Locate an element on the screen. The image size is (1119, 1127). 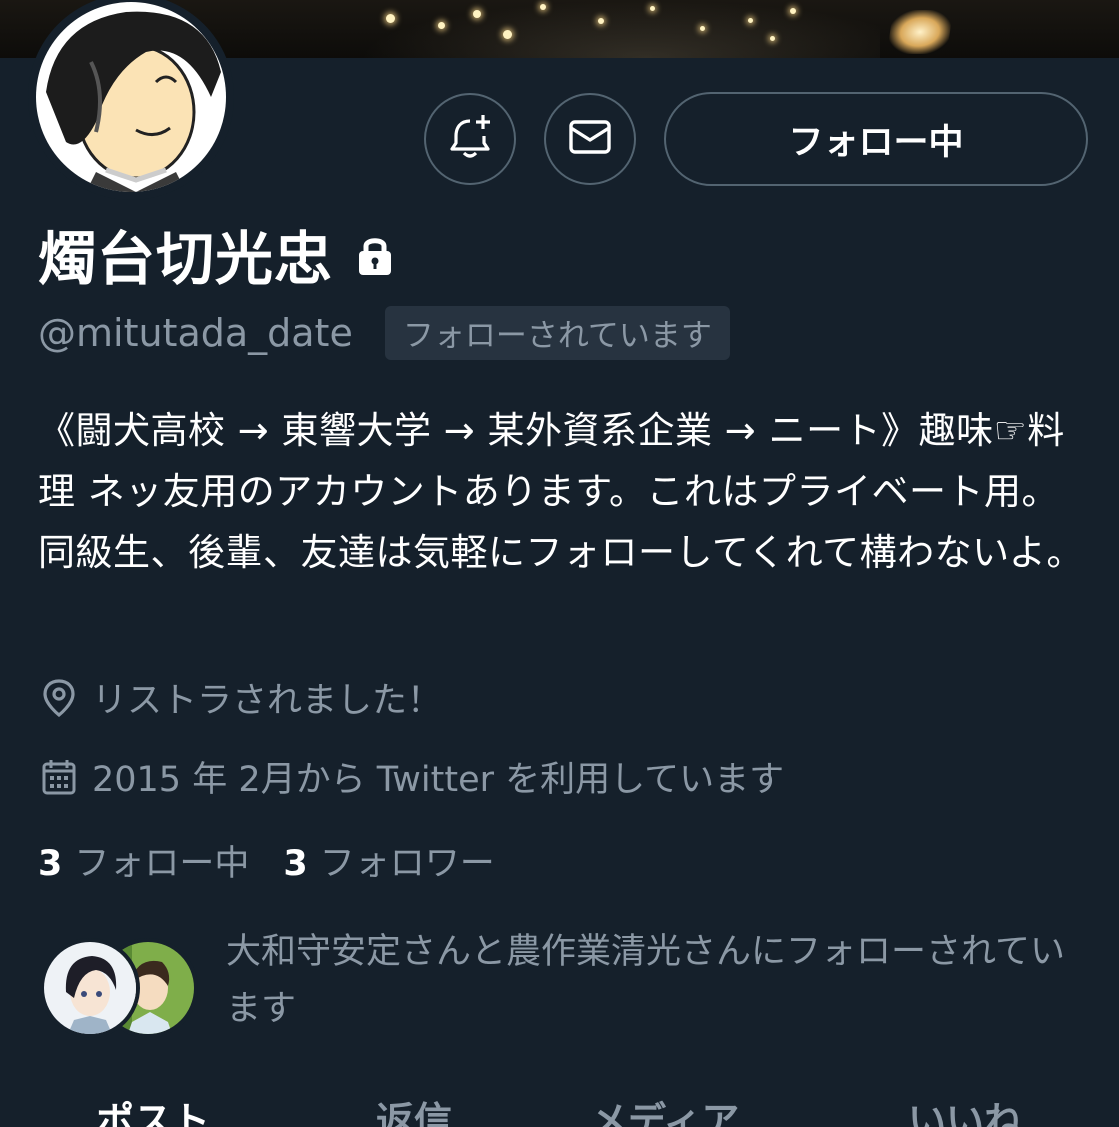
user-handle: @mitutada_date is located at coordinates (195, 333).